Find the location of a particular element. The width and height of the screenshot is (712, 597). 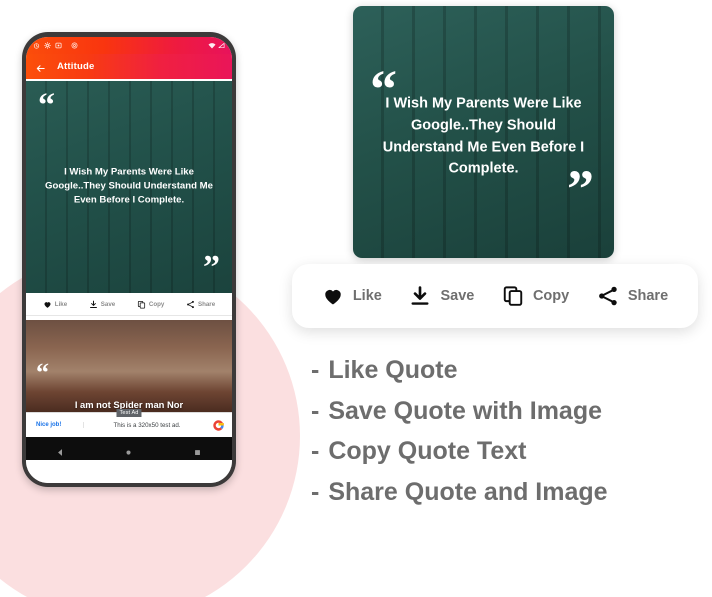

camera-icon is located at coordinates (74, 45).